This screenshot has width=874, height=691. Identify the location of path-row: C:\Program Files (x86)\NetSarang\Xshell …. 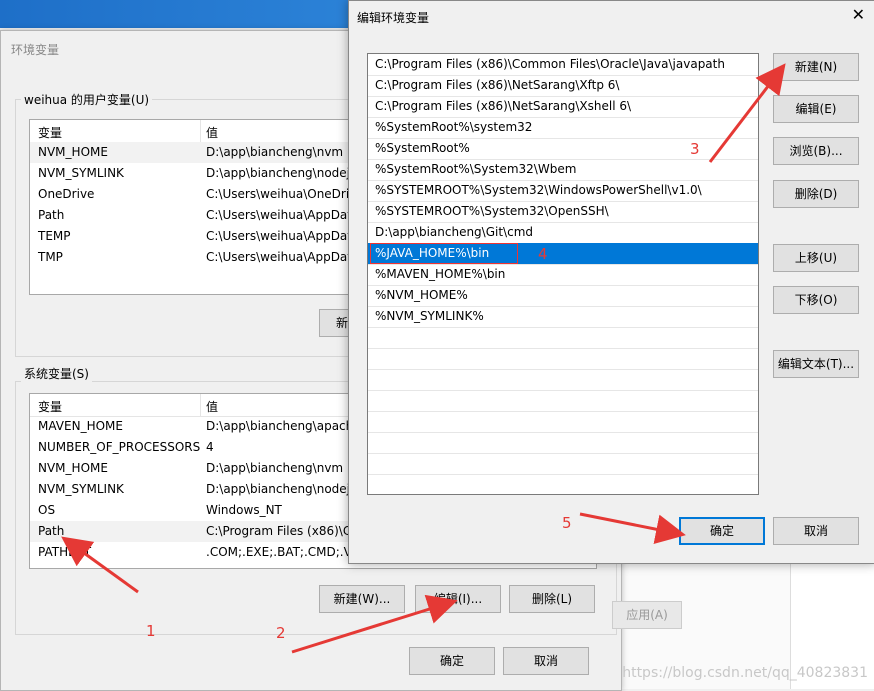
(563, 107).